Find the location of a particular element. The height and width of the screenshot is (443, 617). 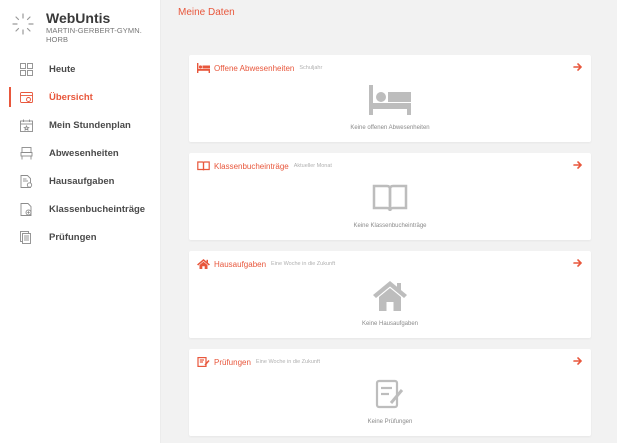

sidebar-item-pruefungen: Prüfungen is located at coordinates (80, 237).